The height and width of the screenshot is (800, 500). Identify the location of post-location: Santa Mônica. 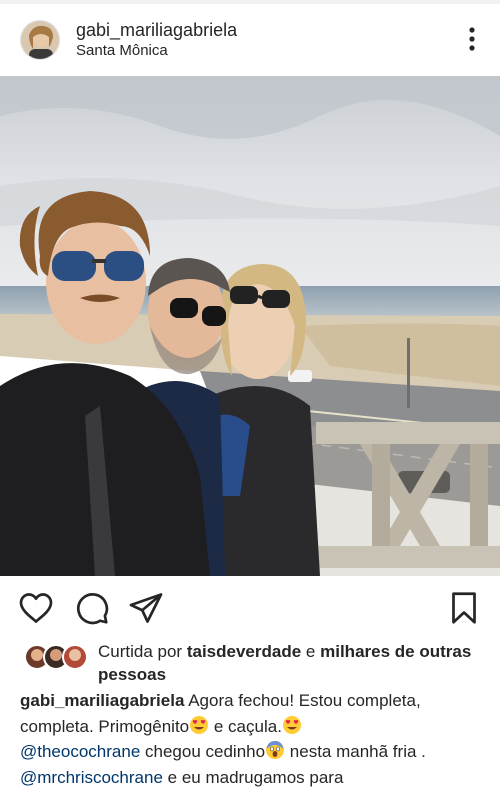
(156, 51).